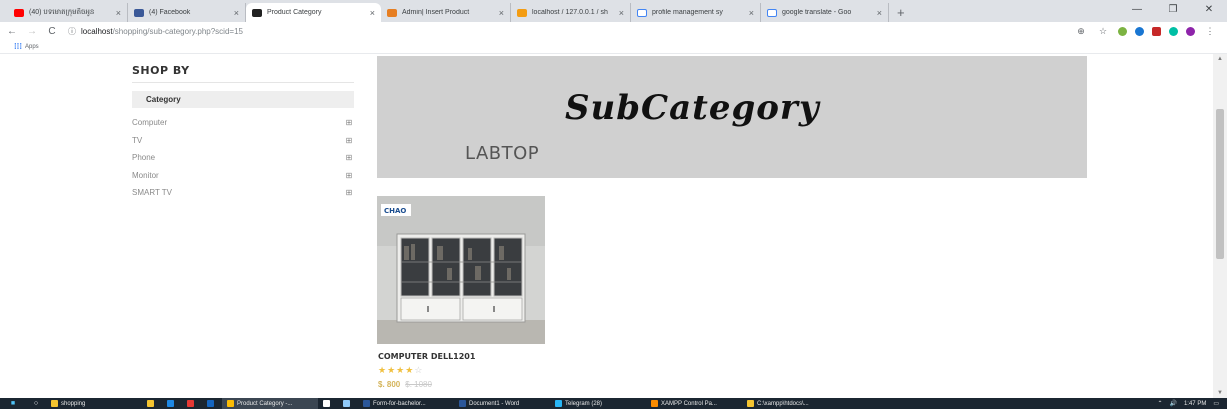 This screenshot has width=1227, height=409. What do you see at coordinates (825, 12) in the screenshot?
I see `browser-tab: google translate - Goo ×` at bounding box center [825, 12].